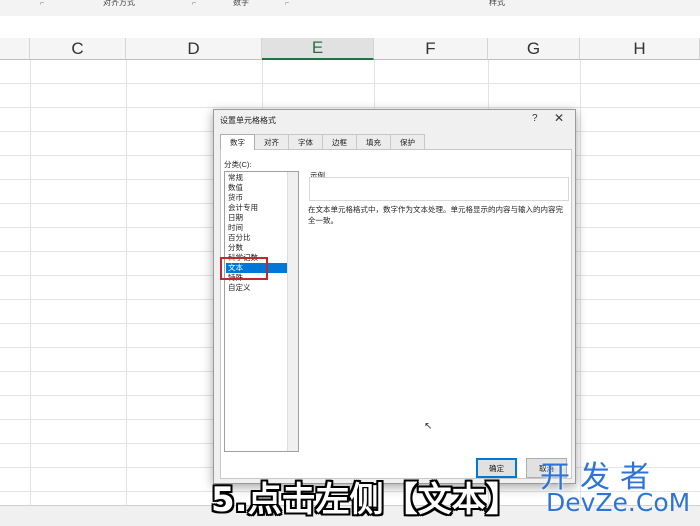  I want to click on watermark-en: DevZe.CoM, so click(618, 502).